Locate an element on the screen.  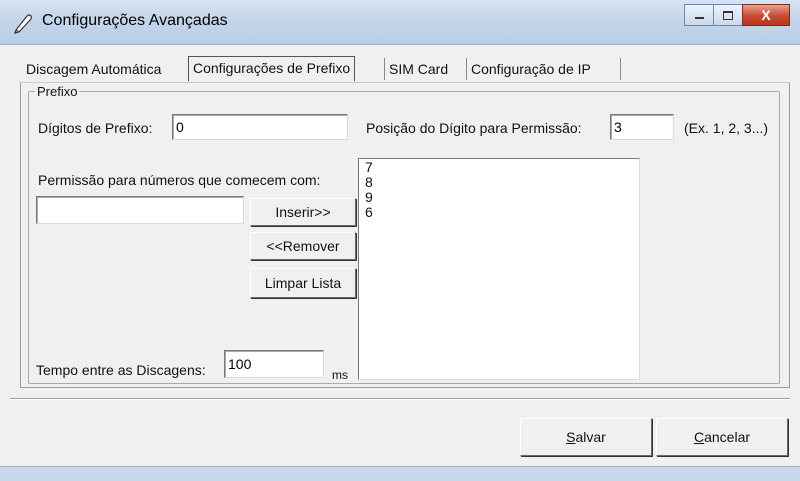
save-button-label: Salvar is located at coordinates (586, 437).